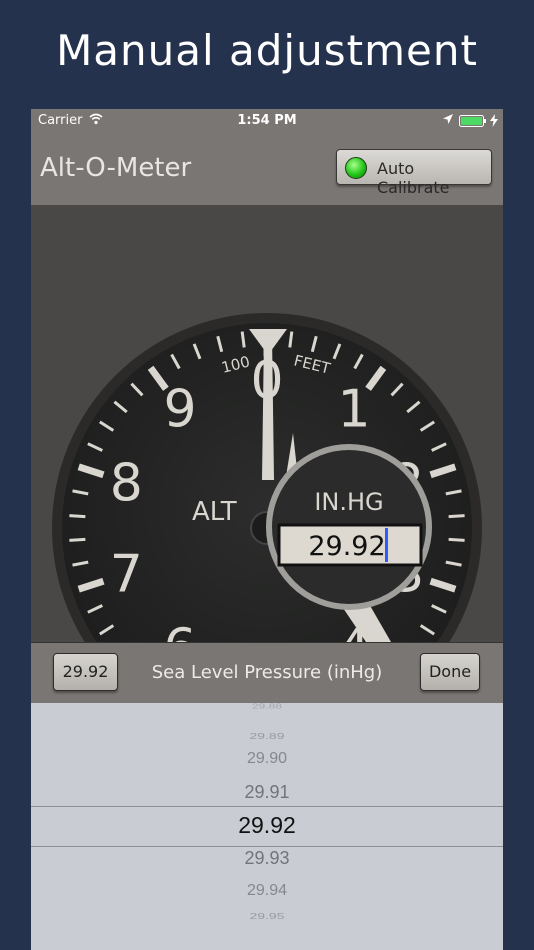 Image resolution: width=534 pixels, height=950 pixels. What do you see at coordinates (450, 672) in the screenshot?
I see `done-button: Done` at bounding box center [450, 672].